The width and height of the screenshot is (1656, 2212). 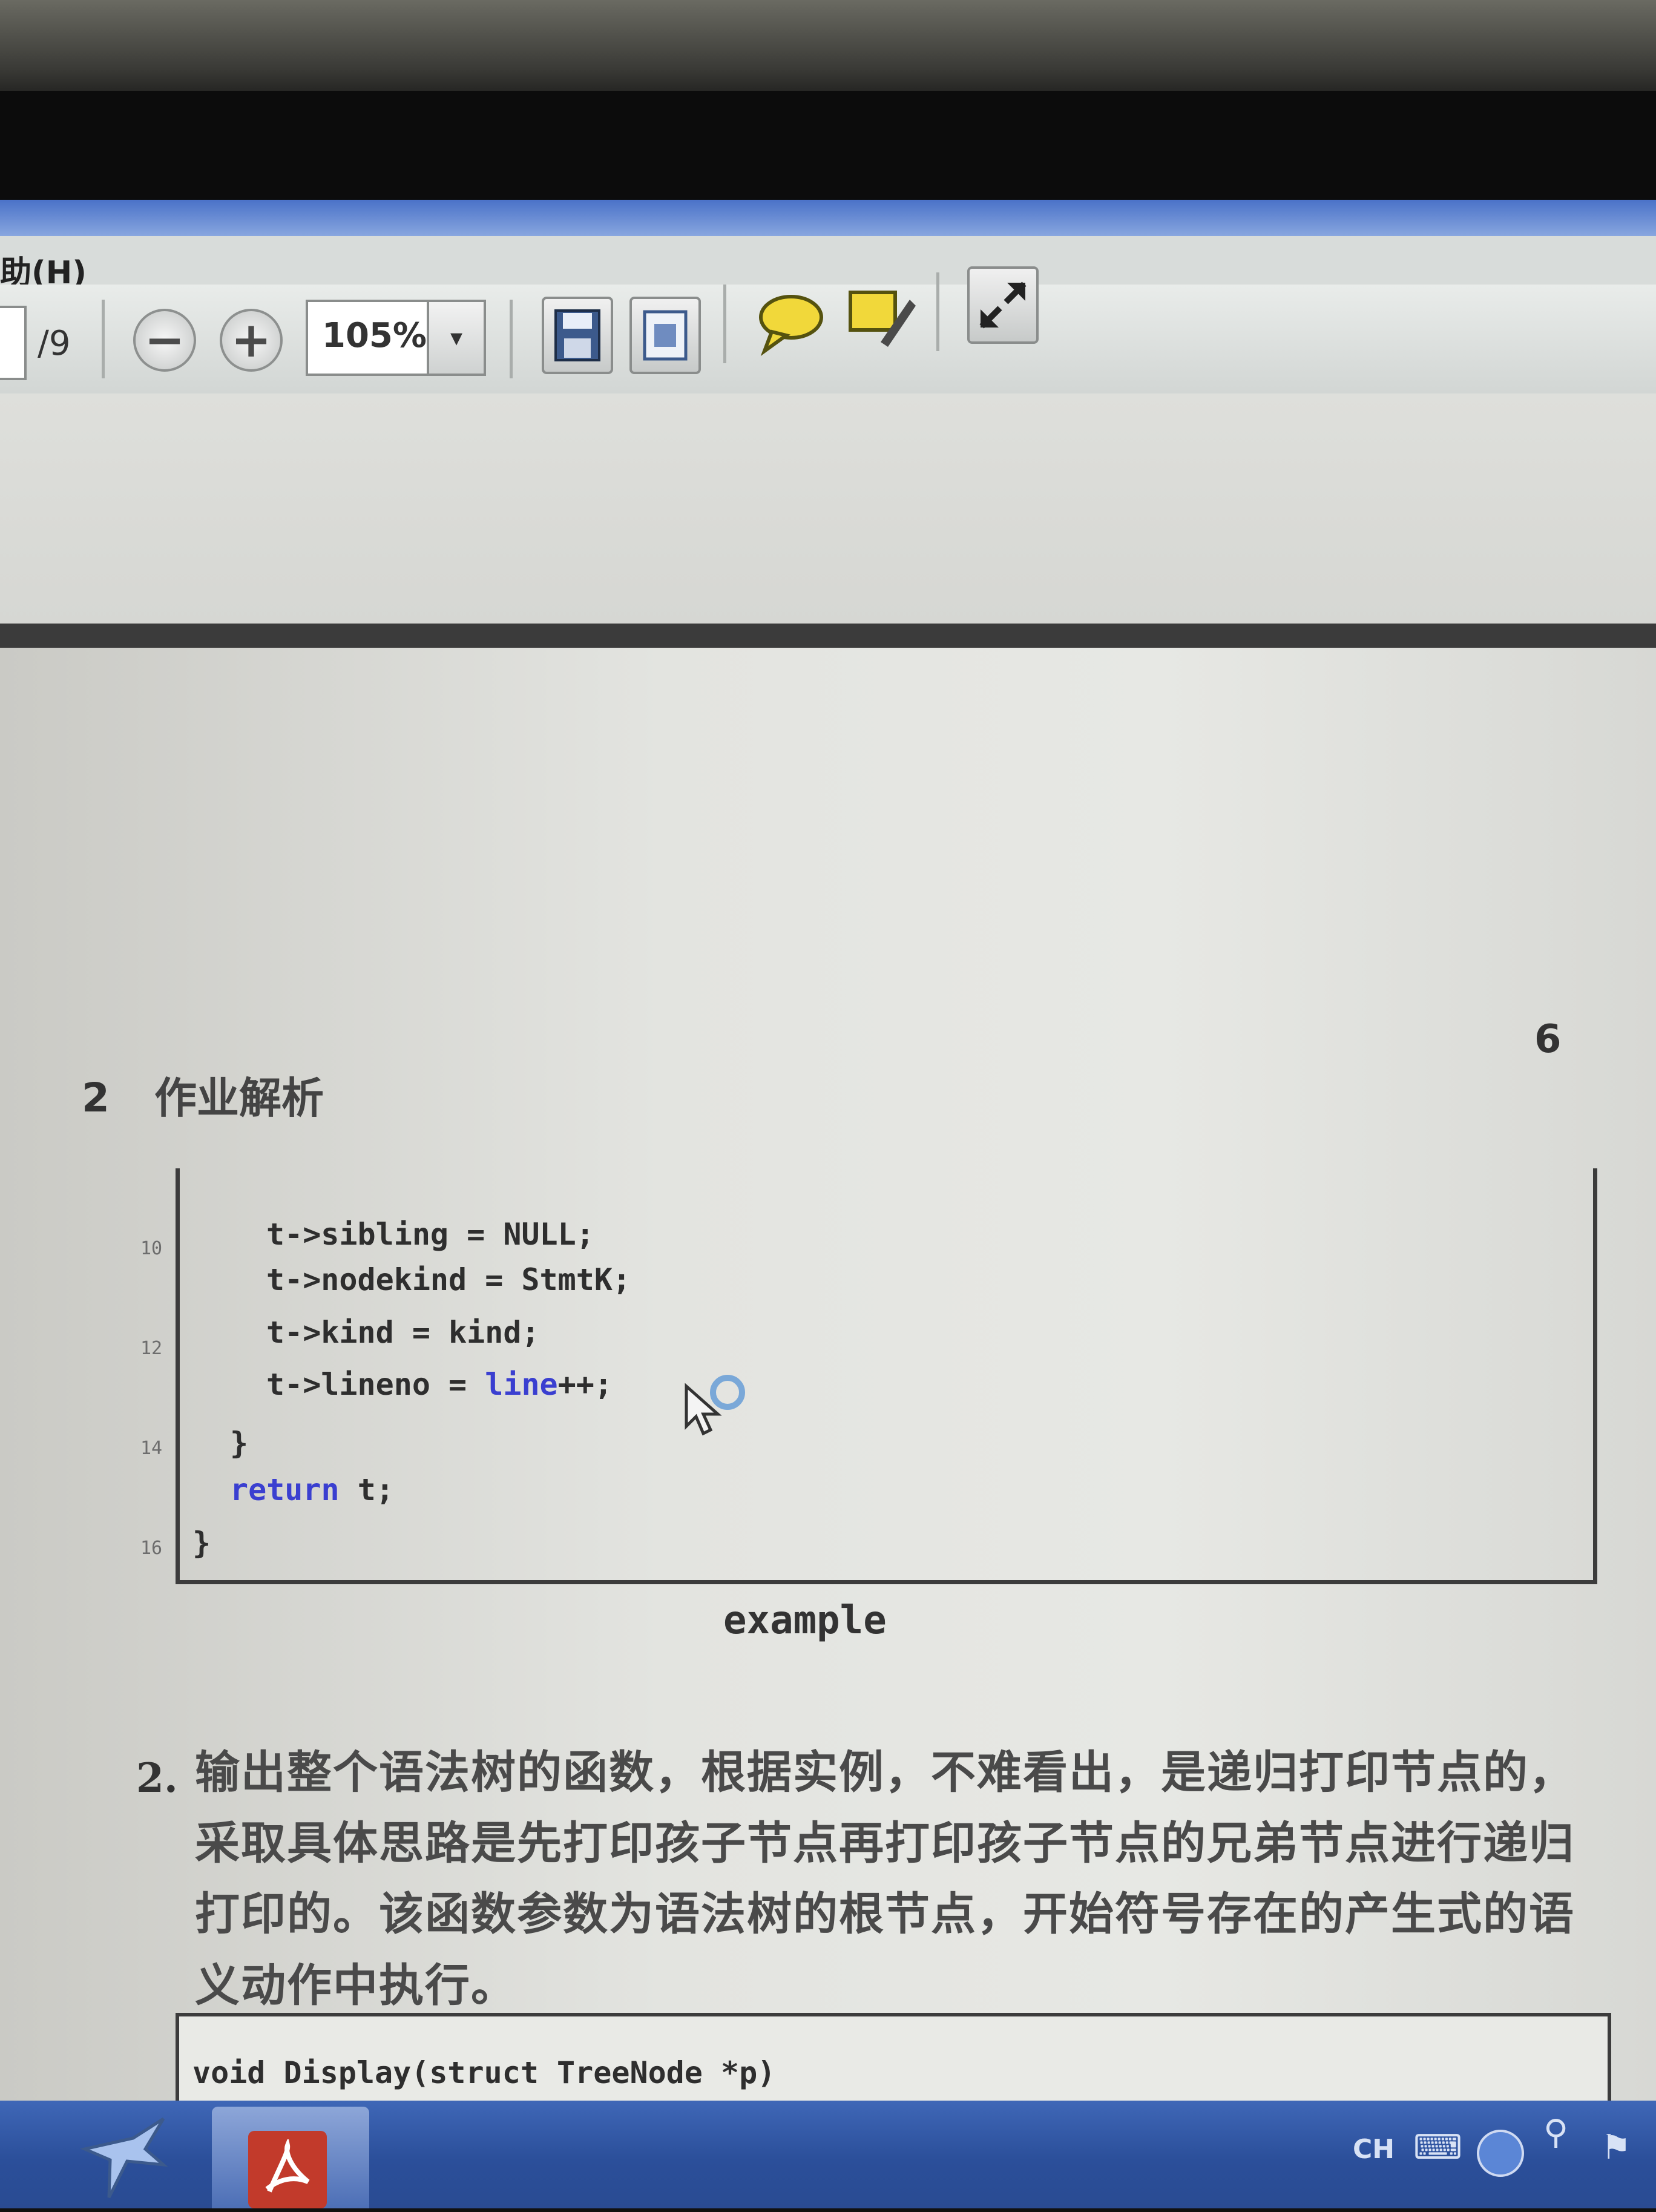 What do you see at coordinates (151, 1448) in the screenshot?
I see `line-number: 14` at bounding box center [151, 1448].